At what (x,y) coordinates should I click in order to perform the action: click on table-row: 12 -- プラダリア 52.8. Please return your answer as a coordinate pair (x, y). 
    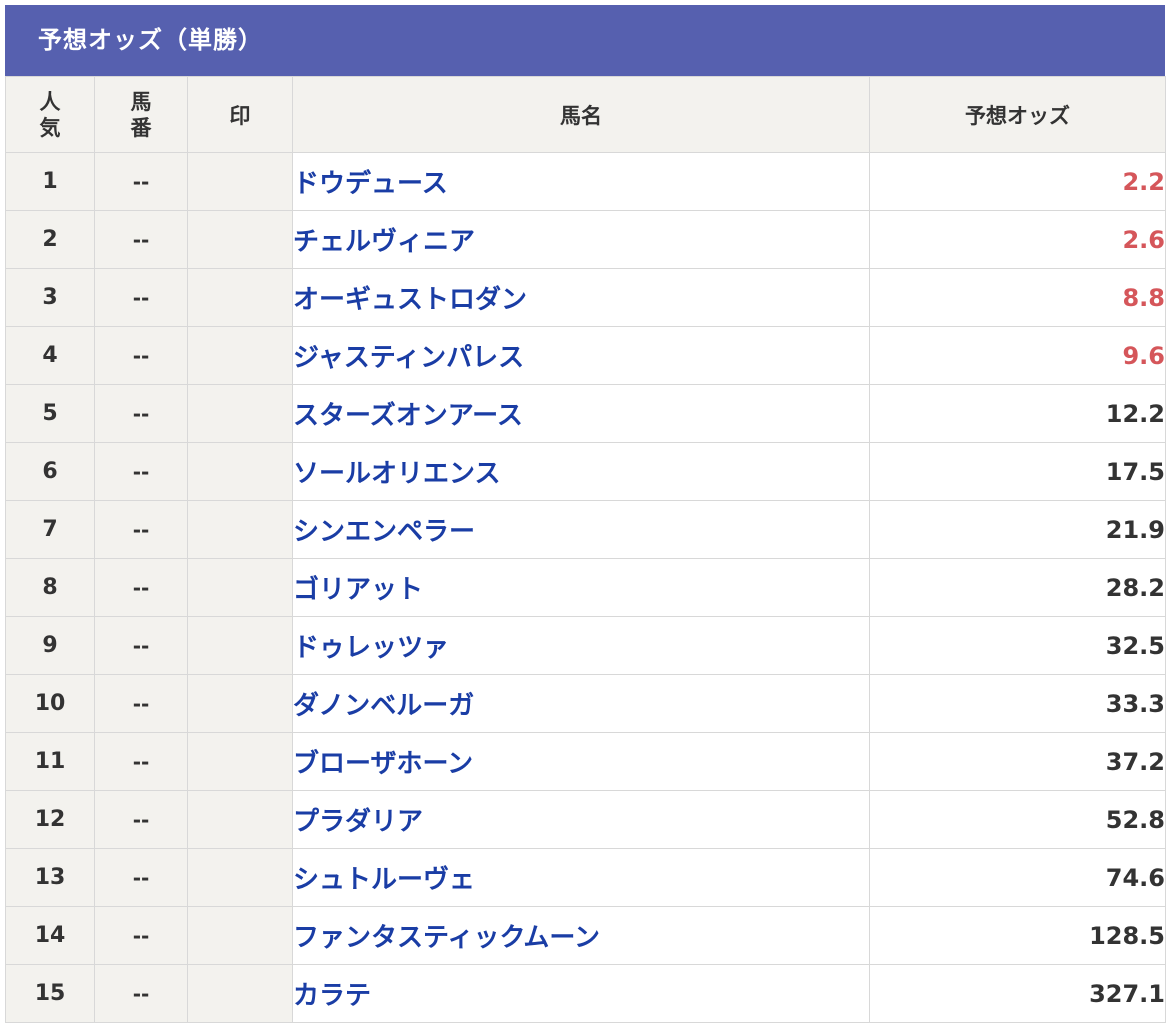
    Looking at the image, I should click on (585, 819).